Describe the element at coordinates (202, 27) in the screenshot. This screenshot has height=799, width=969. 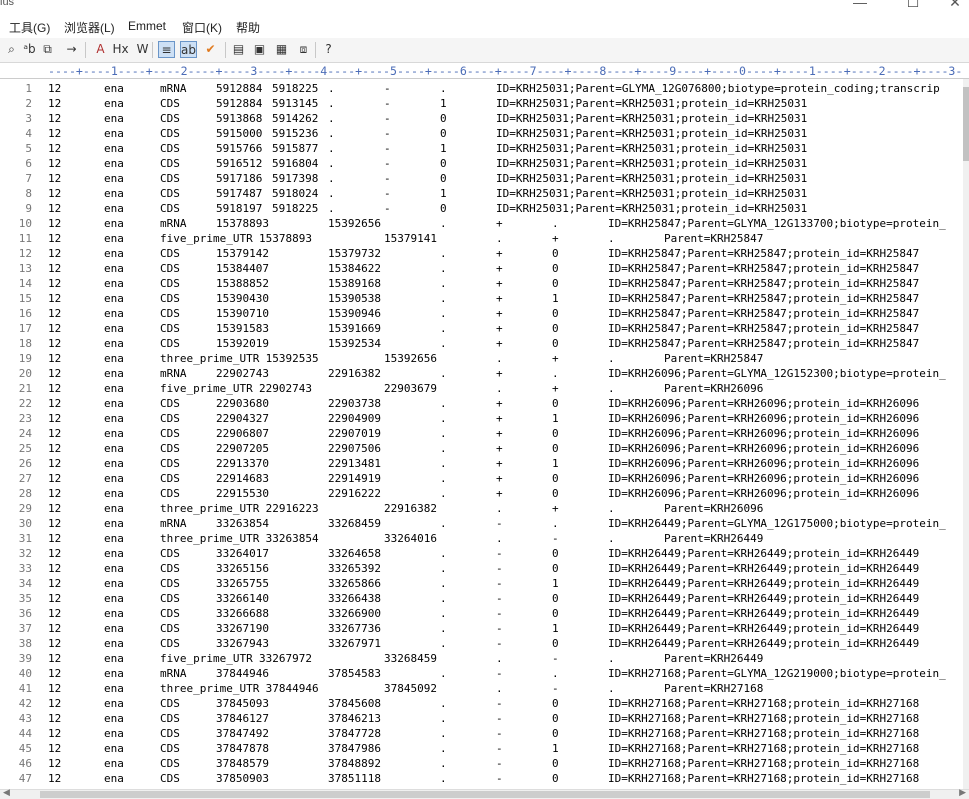
I see `menu-window: 窗口(K)` at that location.